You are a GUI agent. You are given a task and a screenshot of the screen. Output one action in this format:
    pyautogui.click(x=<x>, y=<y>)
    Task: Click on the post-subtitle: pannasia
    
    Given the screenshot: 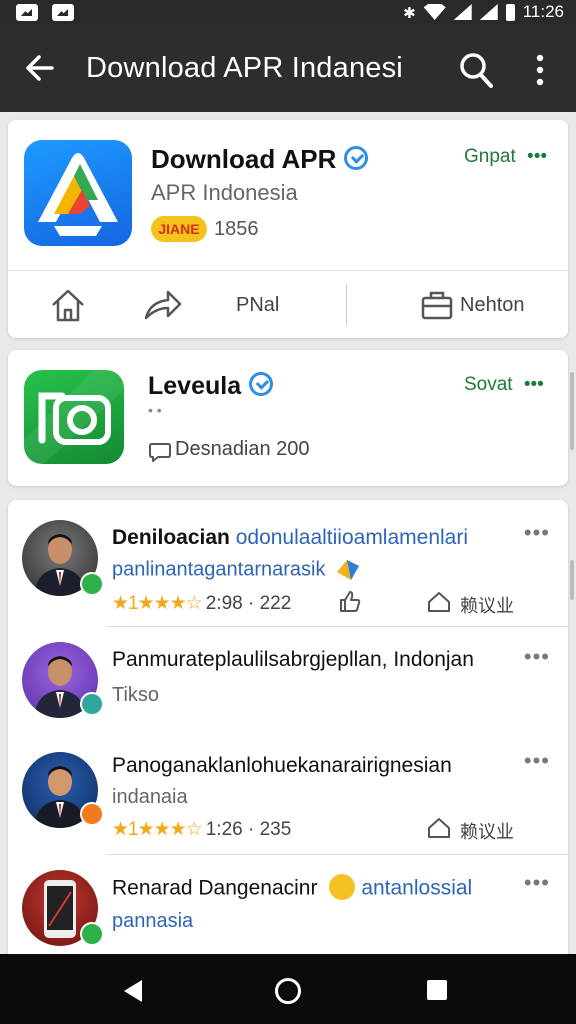 What is the action you would take?
    pyautogui.click(x=153, y=921)
    